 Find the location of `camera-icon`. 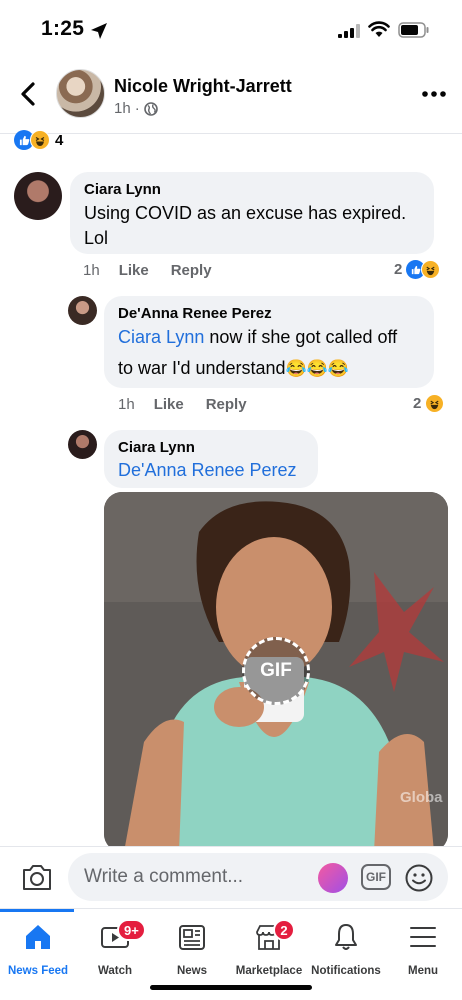

camera-icon is located at coordinates (37, 877).